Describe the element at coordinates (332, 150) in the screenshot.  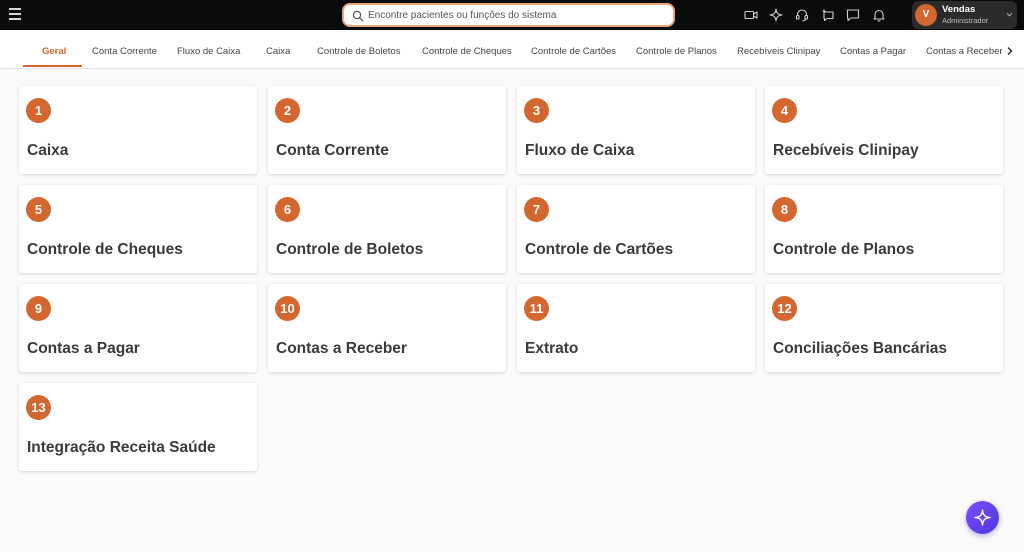
I see `card-title: Conta Corrente` at that location.